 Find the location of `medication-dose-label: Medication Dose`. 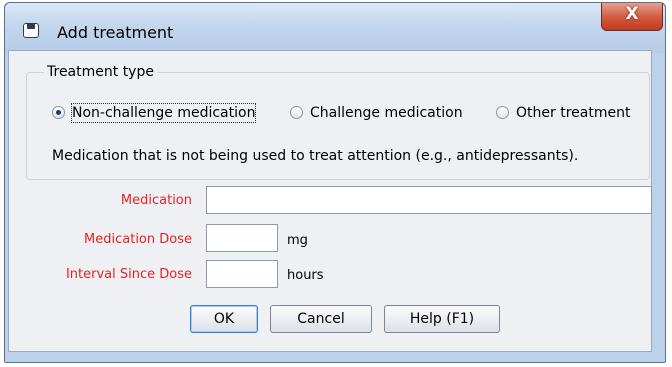

medication-dose-label: Medication Dose is located at coordinates (138, 239).